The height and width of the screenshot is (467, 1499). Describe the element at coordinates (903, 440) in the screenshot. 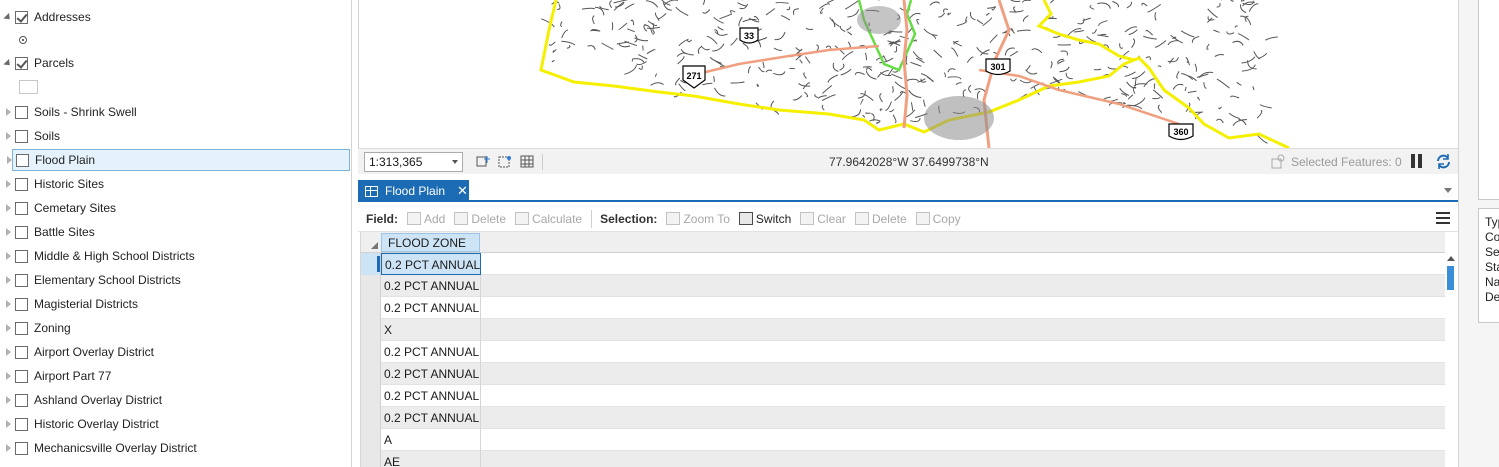

I see `table-row: A` at that location.